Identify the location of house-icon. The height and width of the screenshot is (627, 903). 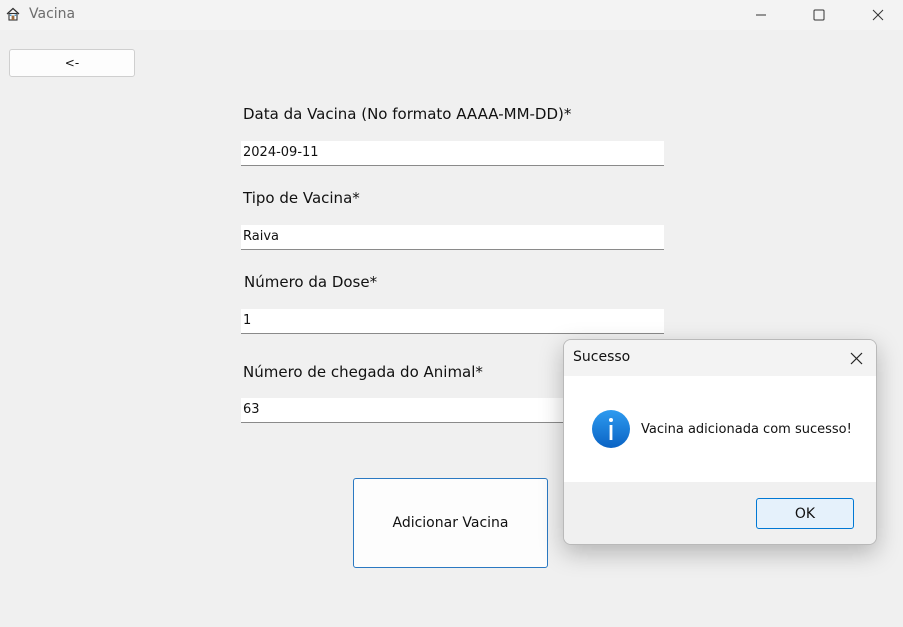
(13, 14).